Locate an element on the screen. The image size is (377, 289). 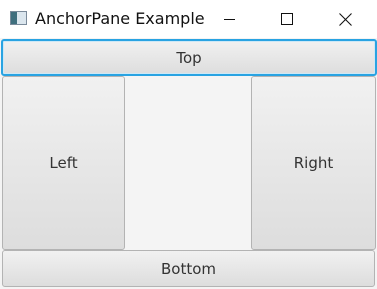
bottom-button-label: Bottom is located at coordinates (188, 268).